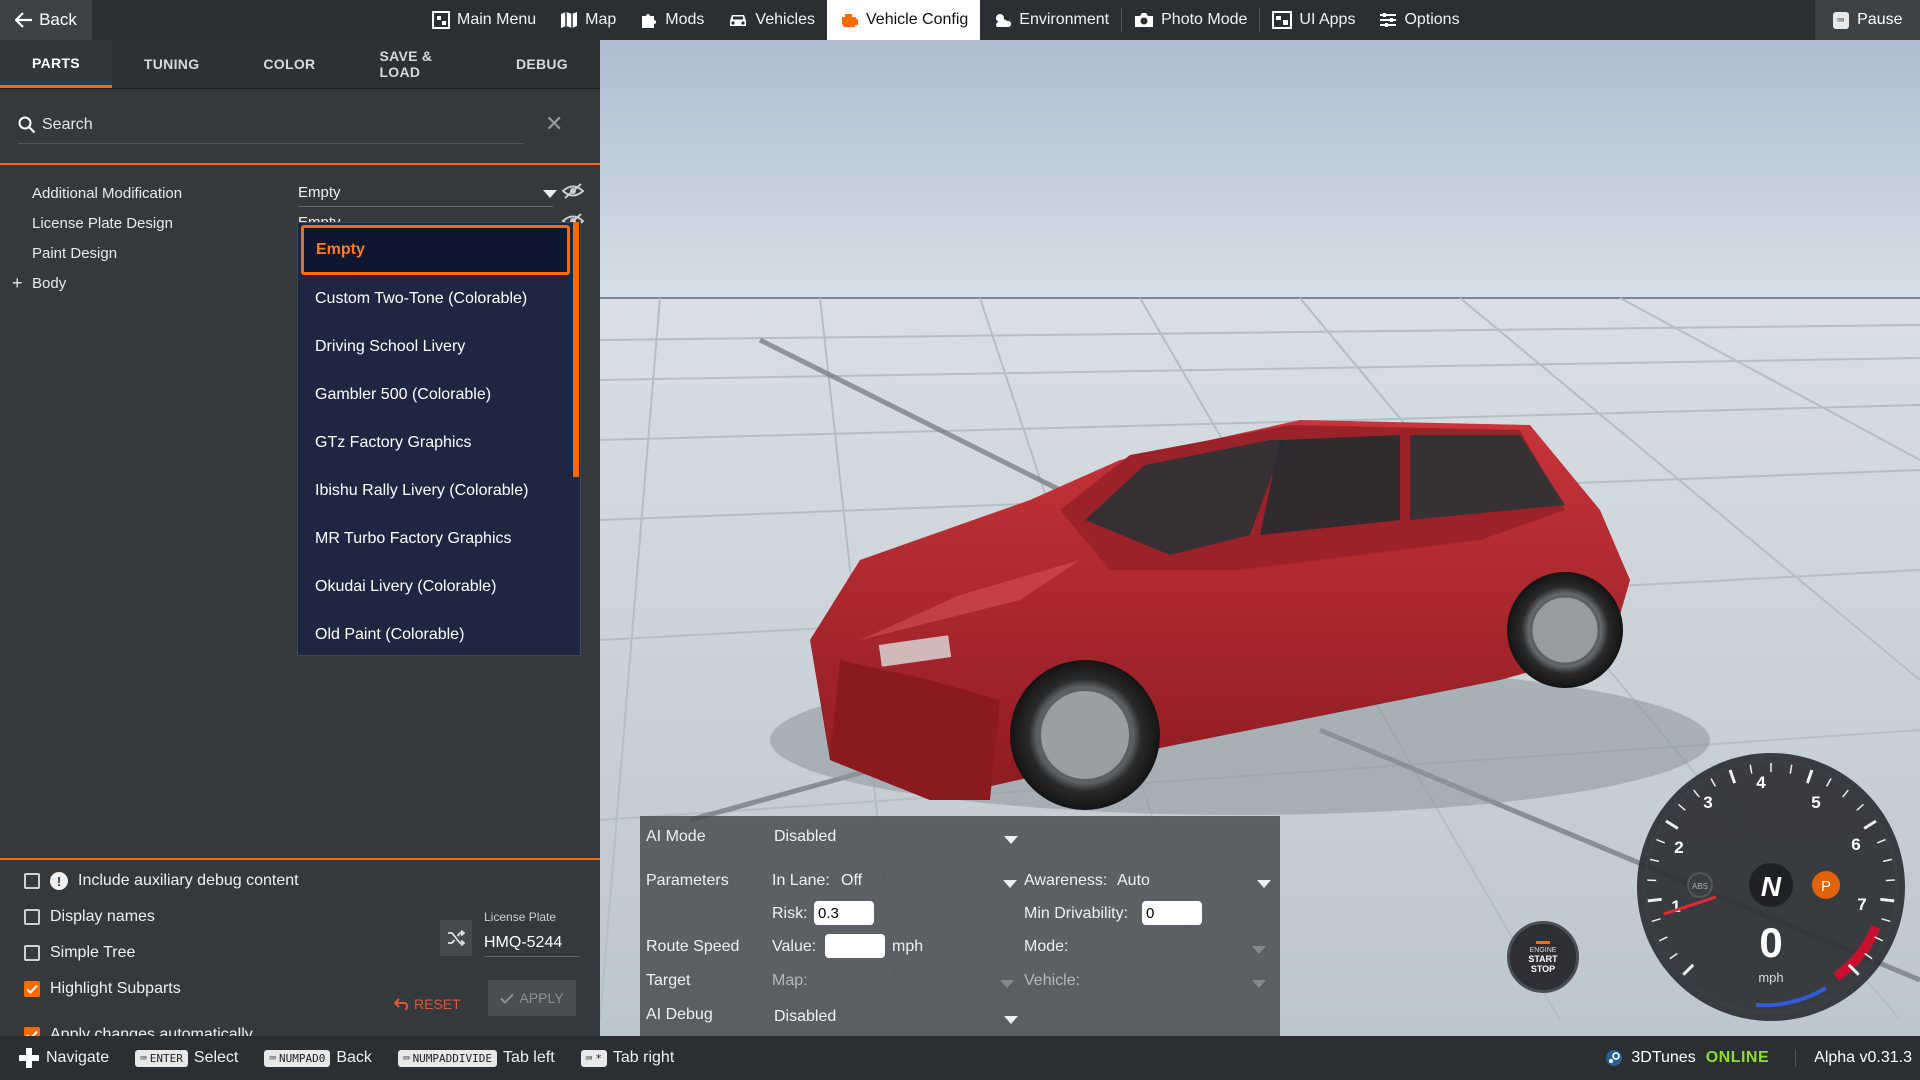 The height and width of the screenshot is (1080, 1920). I want to click on tab-tuning: TUNING, so click(171, 64).